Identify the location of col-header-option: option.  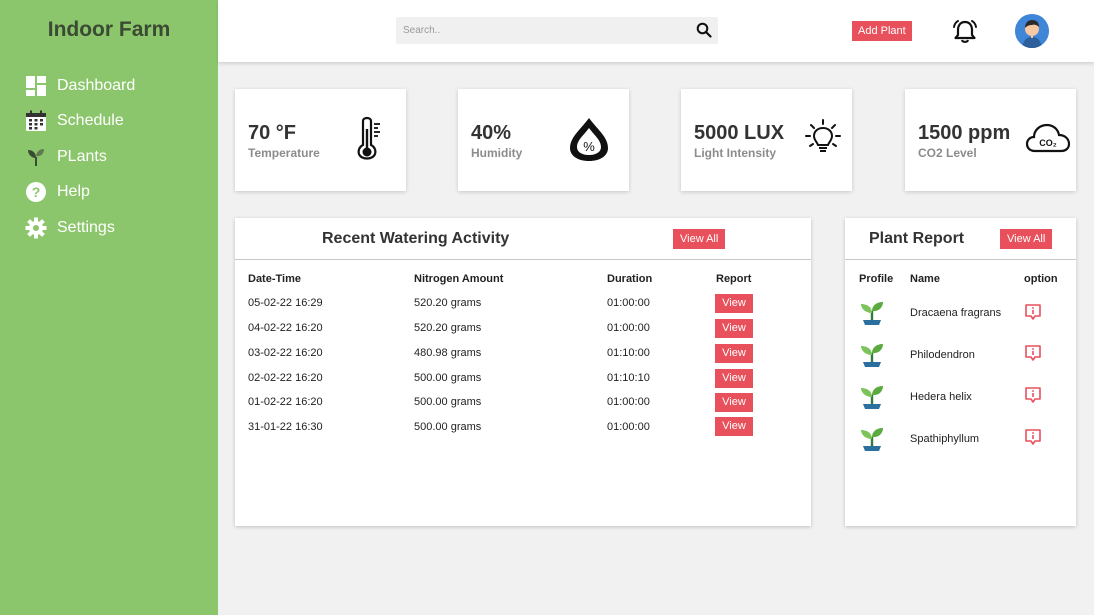
(1041, 279).